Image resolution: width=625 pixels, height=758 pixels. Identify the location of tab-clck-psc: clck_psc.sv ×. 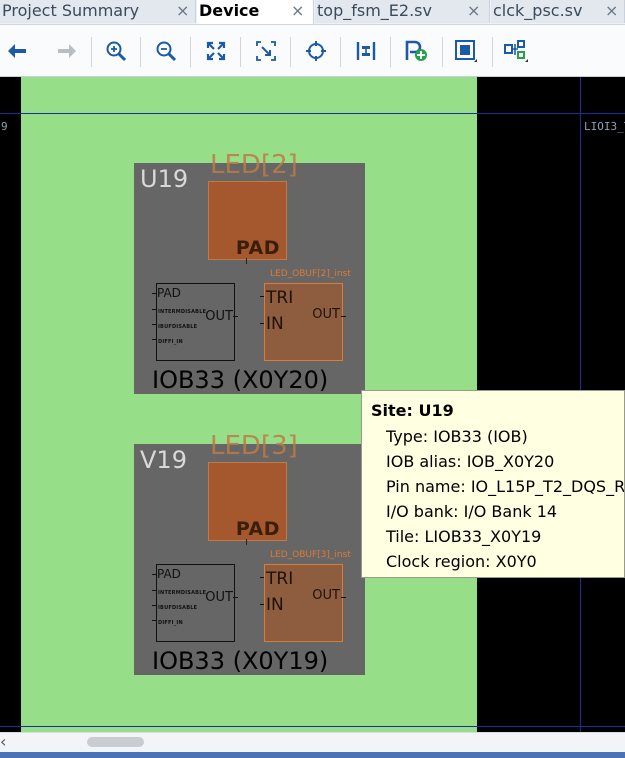
(558, 11).